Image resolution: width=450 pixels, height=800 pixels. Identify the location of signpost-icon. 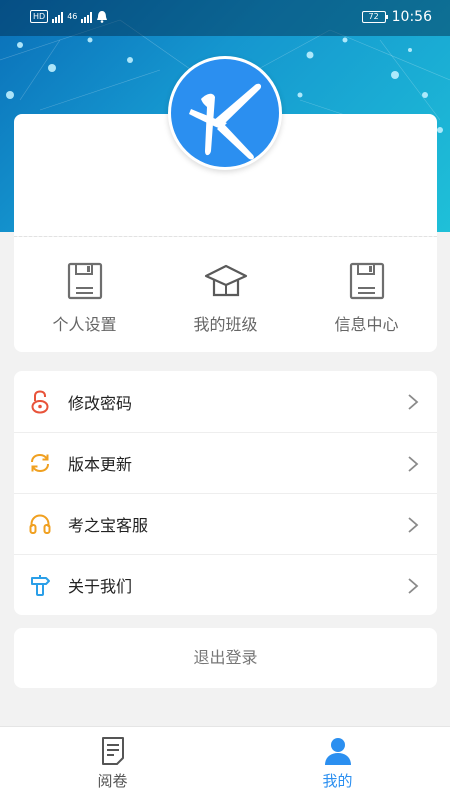
(40, 585).